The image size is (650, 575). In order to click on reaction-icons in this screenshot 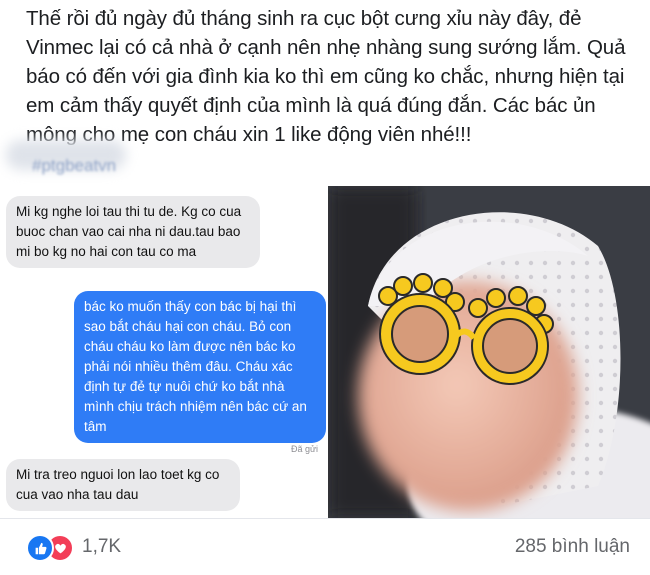, I will do `click(51, 548)`.